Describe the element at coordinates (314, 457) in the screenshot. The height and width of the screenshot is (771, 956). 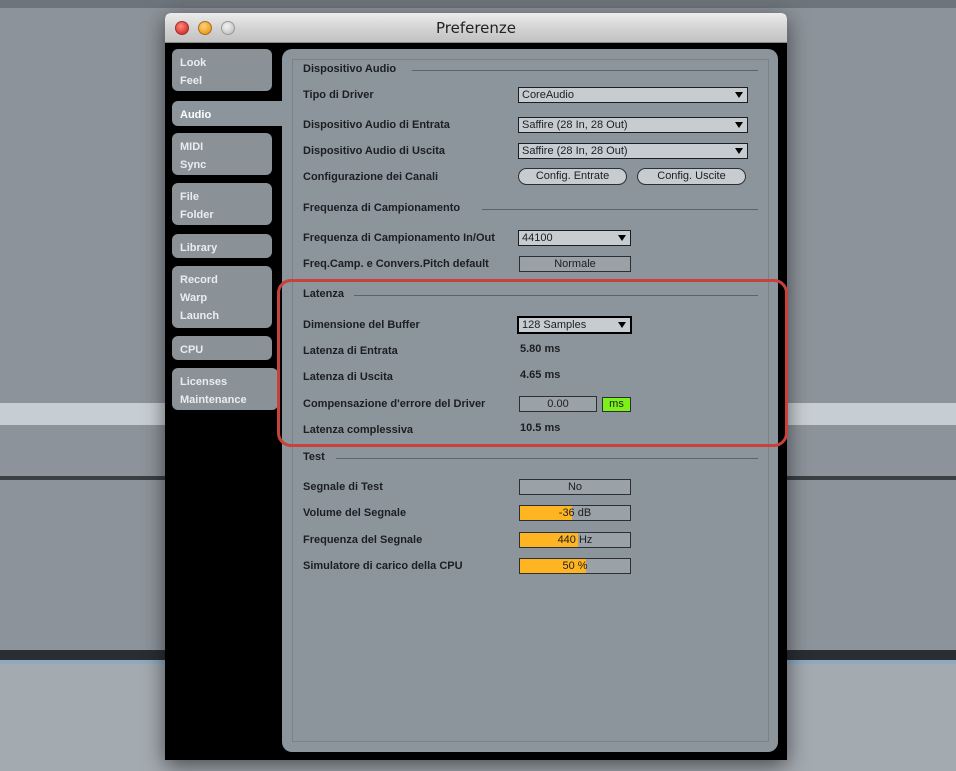
I see `section-title-test: Test` at that location.